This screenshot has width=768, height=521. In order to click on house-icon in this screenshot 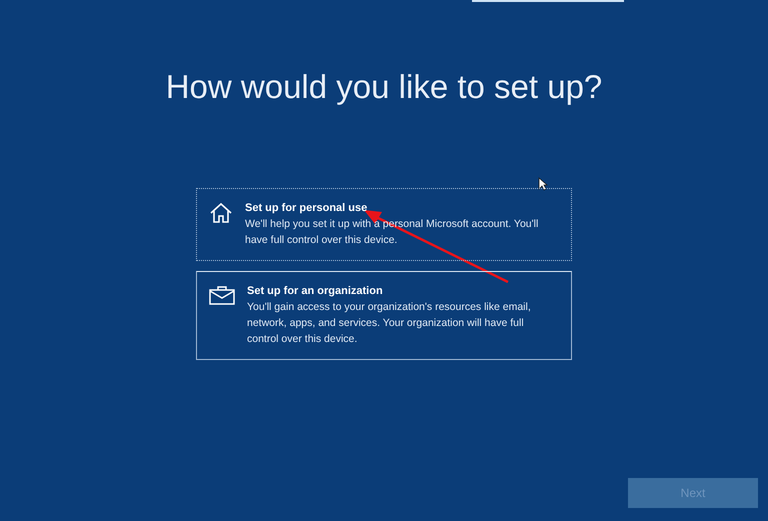, I will do `click(221, 213)`.